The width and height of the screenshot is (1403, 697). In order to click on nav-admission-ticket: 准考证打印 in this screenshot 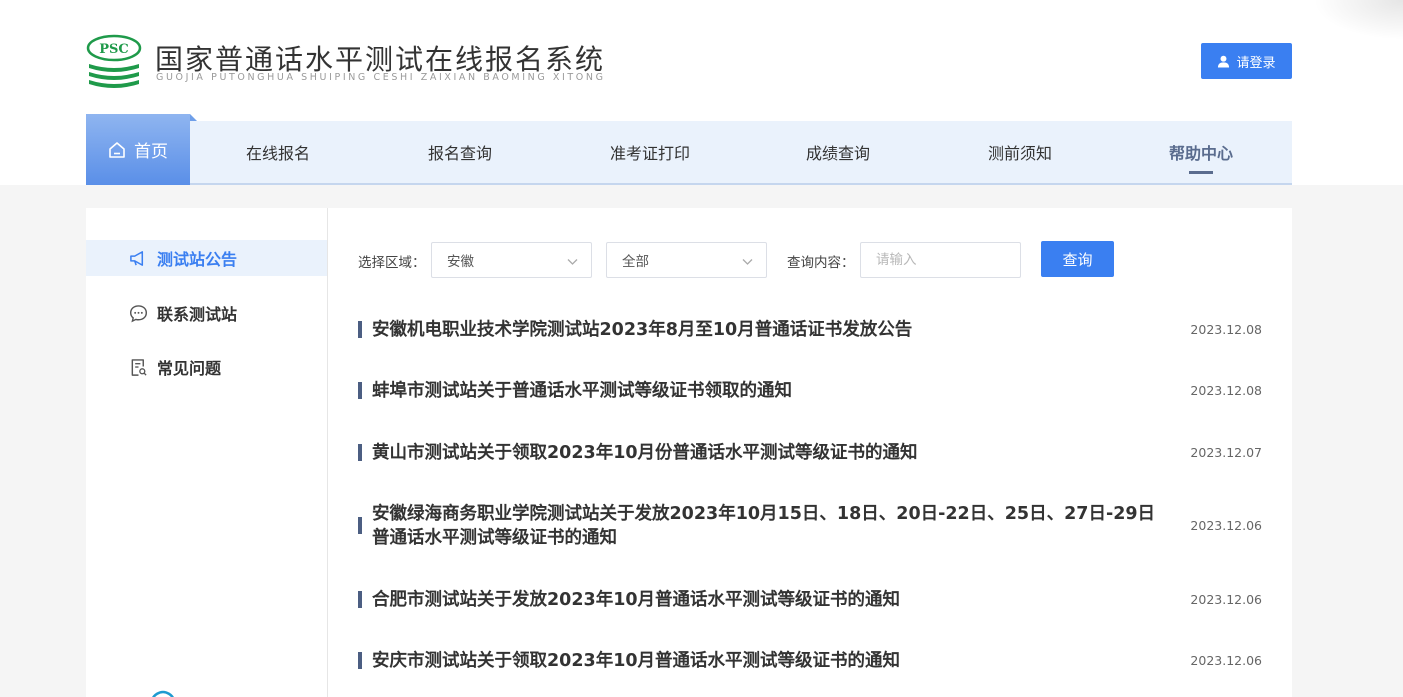, I will do `click(650, 152)`.